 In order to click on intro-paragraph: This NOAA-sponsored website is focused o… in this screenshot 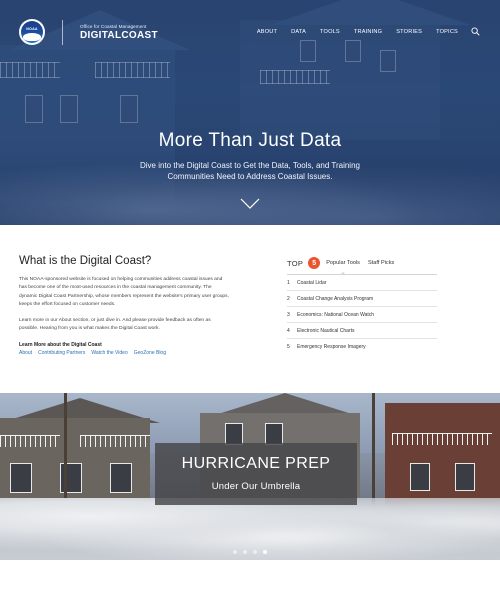, I will do `click(124, 292)`.